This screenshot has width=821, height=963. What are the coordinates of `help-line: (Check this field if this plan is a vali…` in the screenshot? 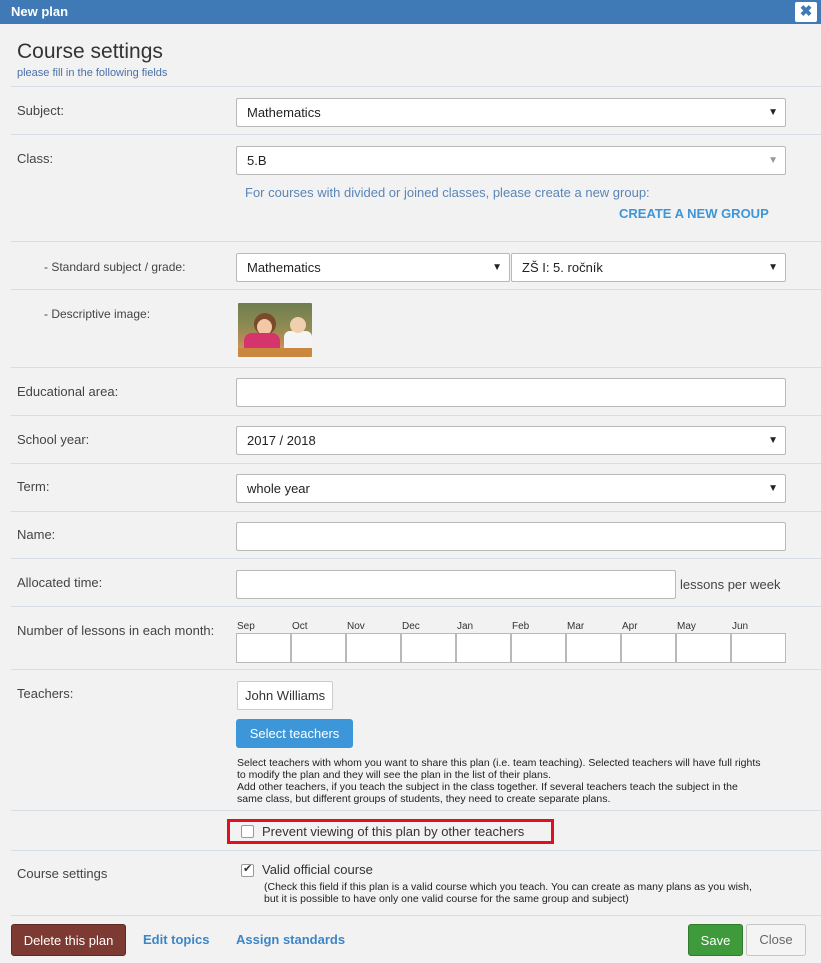 It's located at (508, 887).